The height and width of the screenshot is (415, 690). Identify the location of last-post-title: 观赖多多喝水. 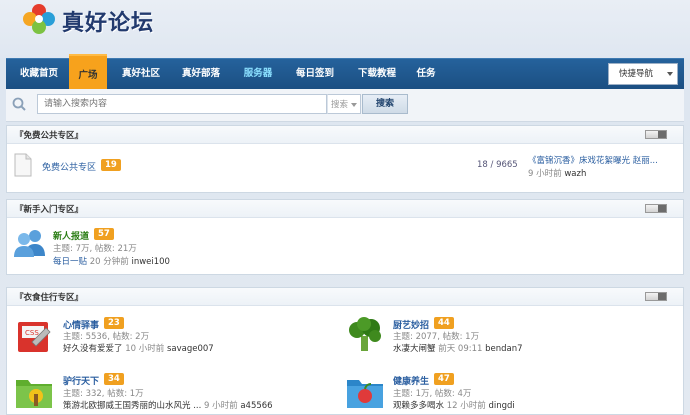
(418, 406).